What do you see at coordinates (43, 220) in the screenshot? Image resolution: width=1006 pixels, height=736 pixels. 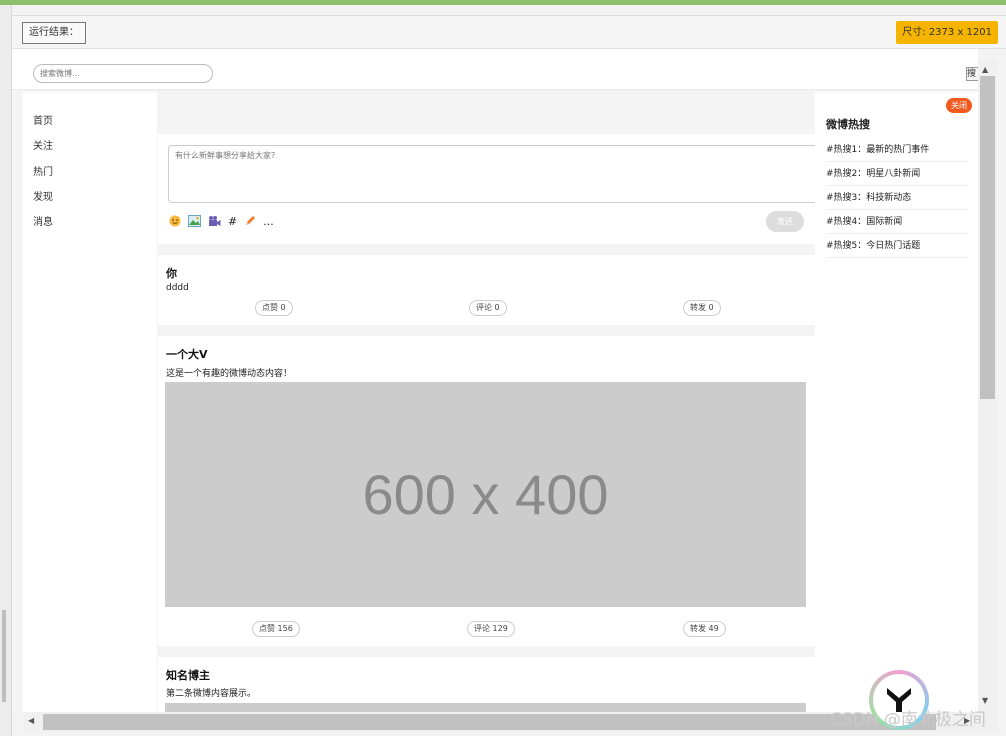 I see `sidebar-item-messages: 消息` at bounding box center [43, 220].